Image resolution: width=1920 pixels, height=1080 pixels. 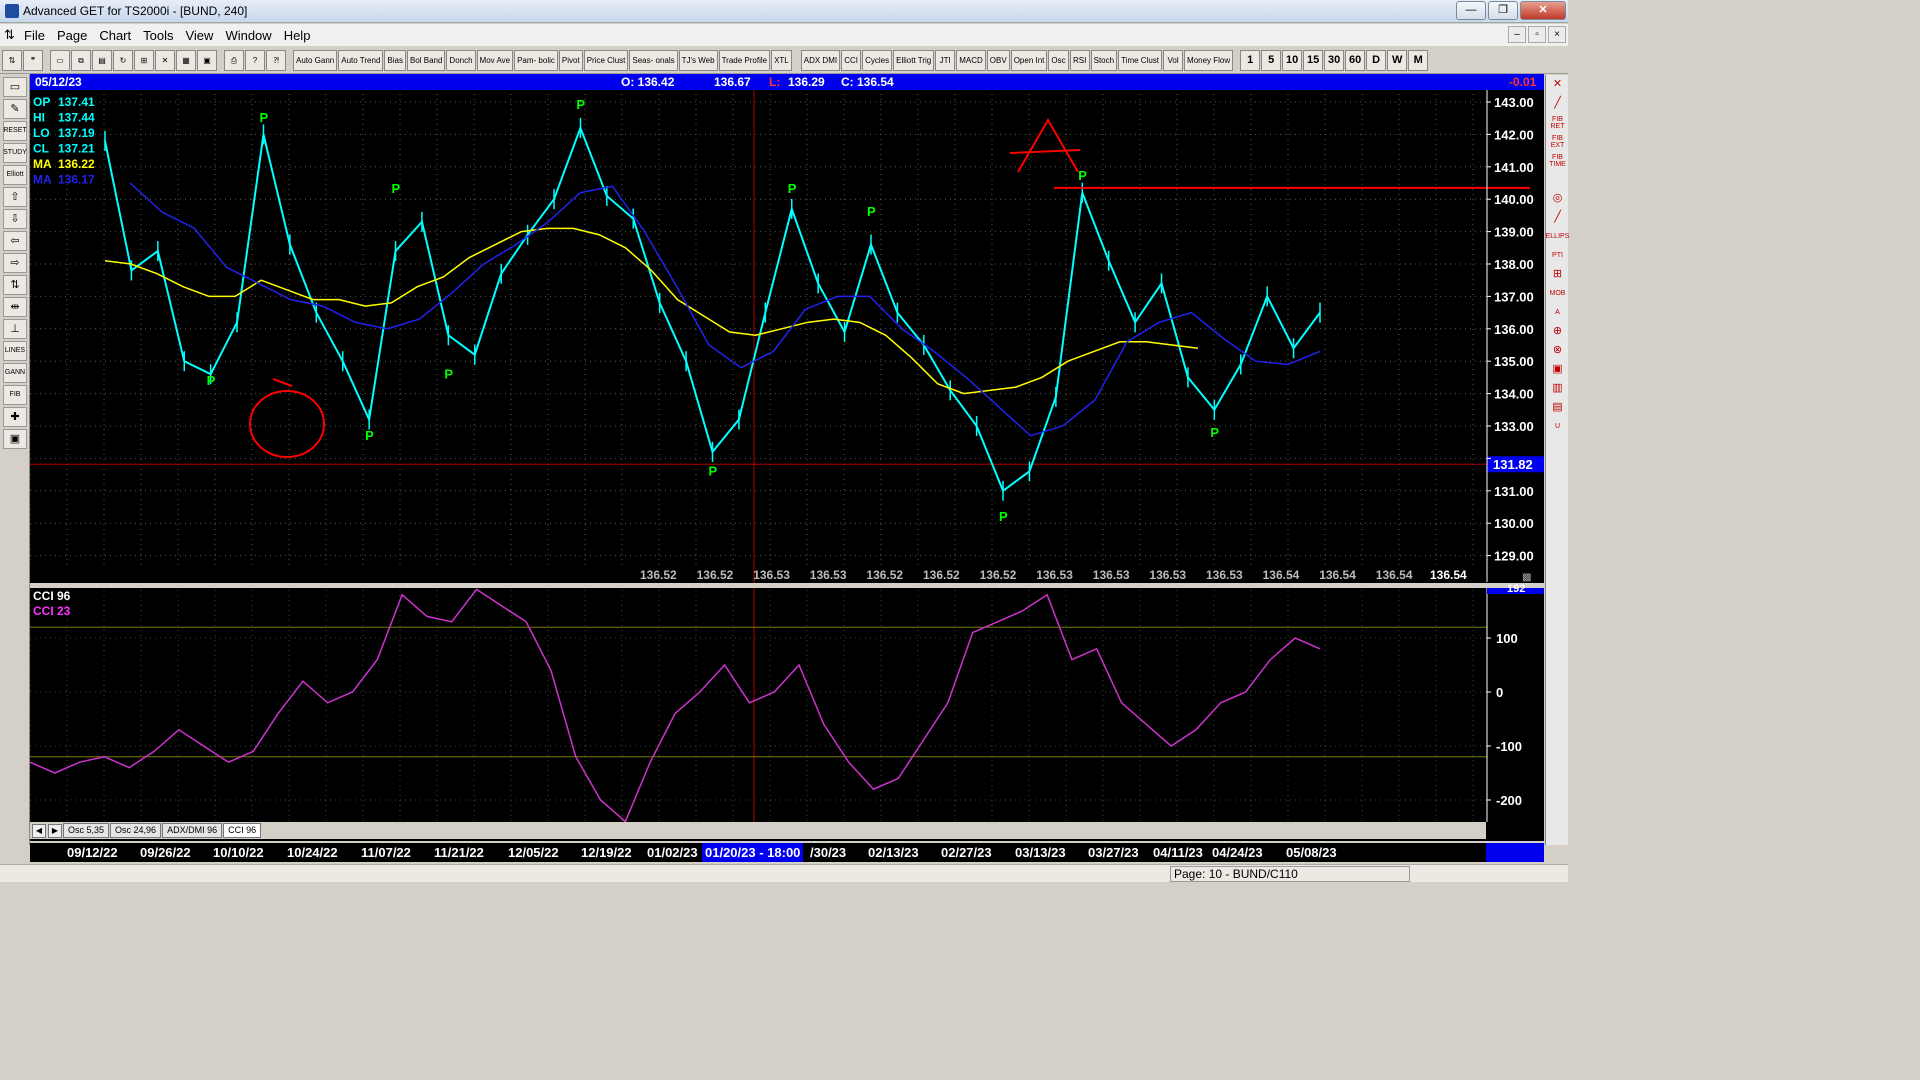 I want to click on right-tool-16-icon: ▥, so click(x=1557, y=388).